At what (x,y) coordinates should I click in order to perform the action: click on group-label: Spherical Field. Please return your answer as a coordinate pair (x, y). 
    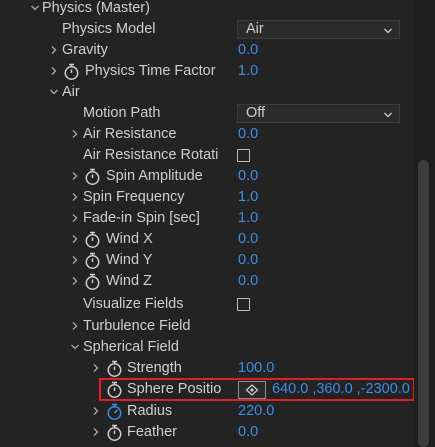
    Looking at the image, I should click on (131, 347).